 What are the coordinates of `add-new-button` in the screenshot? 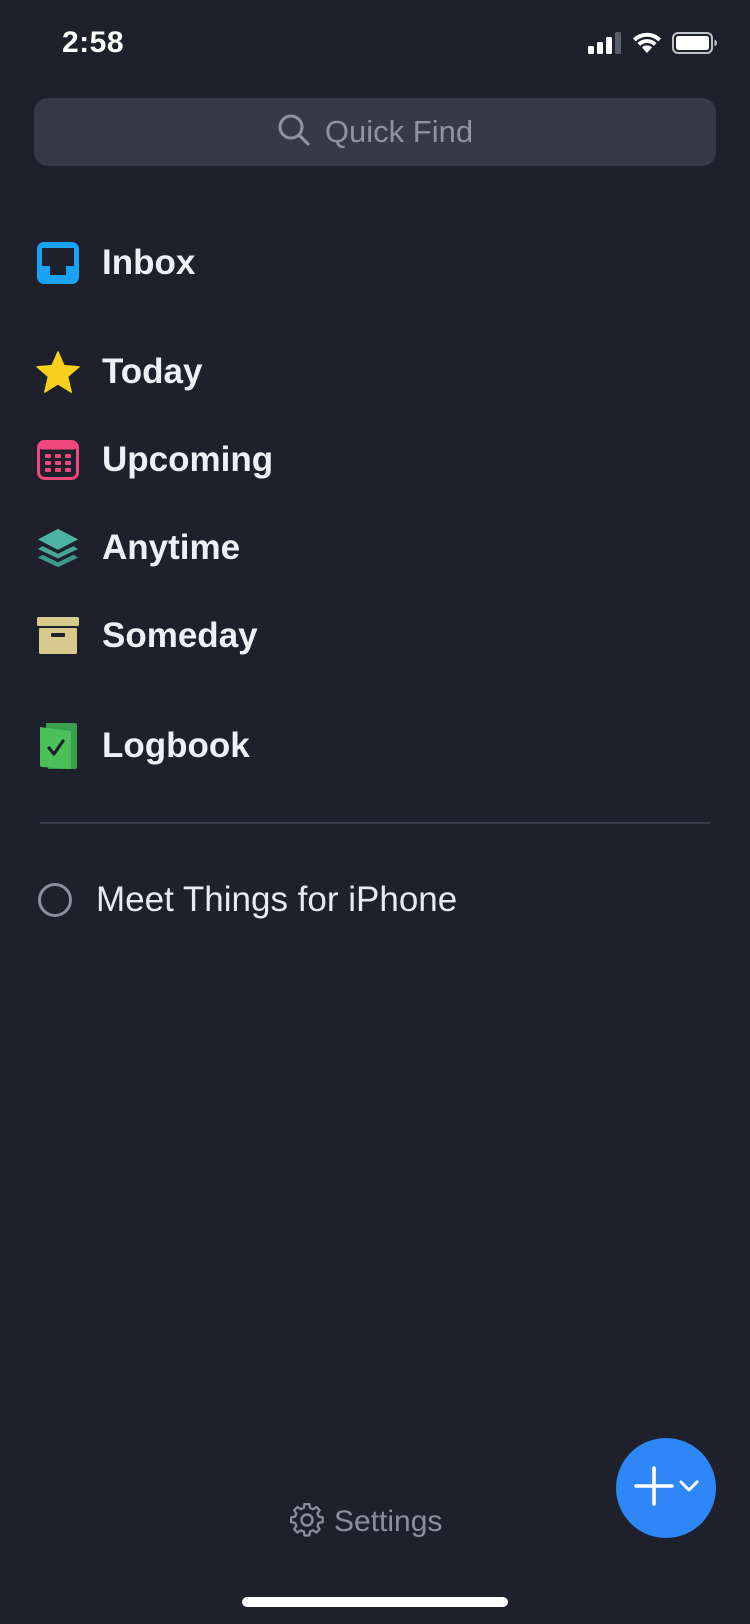 It's located at (666, 1488).